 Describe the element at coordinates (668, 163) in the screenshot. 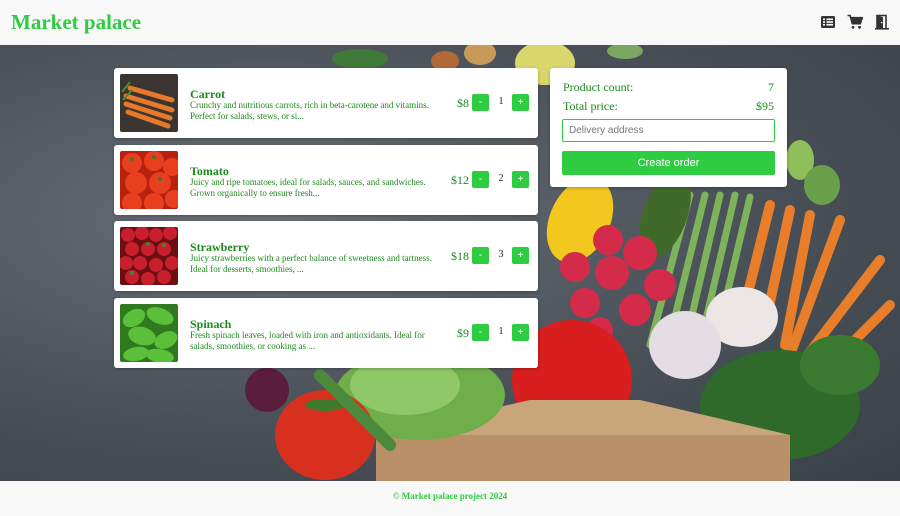

I see `create-order-button: Create order` at that location.